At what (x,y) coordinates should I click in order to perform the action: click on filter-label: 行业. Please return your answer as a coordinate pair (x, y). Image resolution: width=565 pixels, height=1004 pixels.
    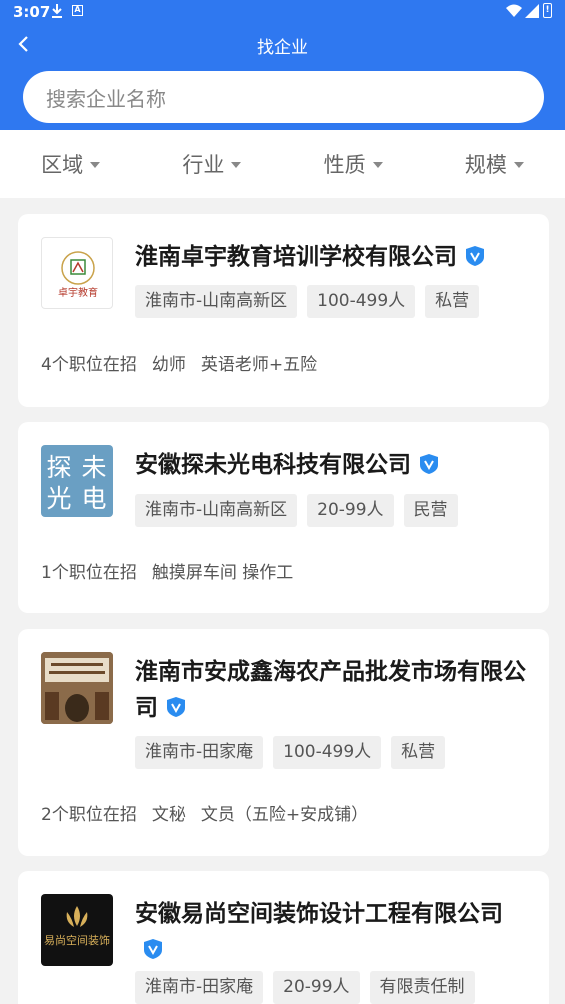
    Looking at the image, I should click on (203, 165).